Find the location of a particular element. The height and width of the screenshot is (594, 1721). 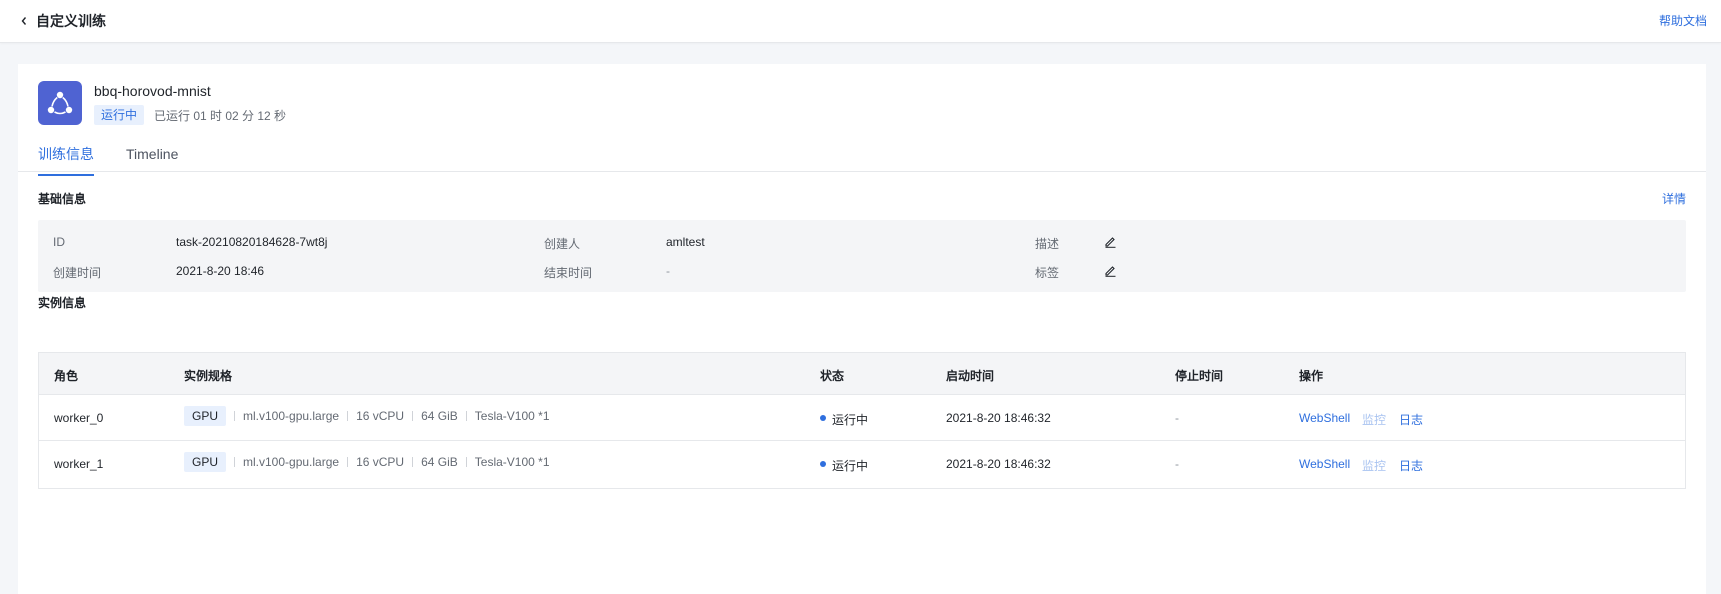

back-button: 自定义训练 is located at coordinates (63, 21).